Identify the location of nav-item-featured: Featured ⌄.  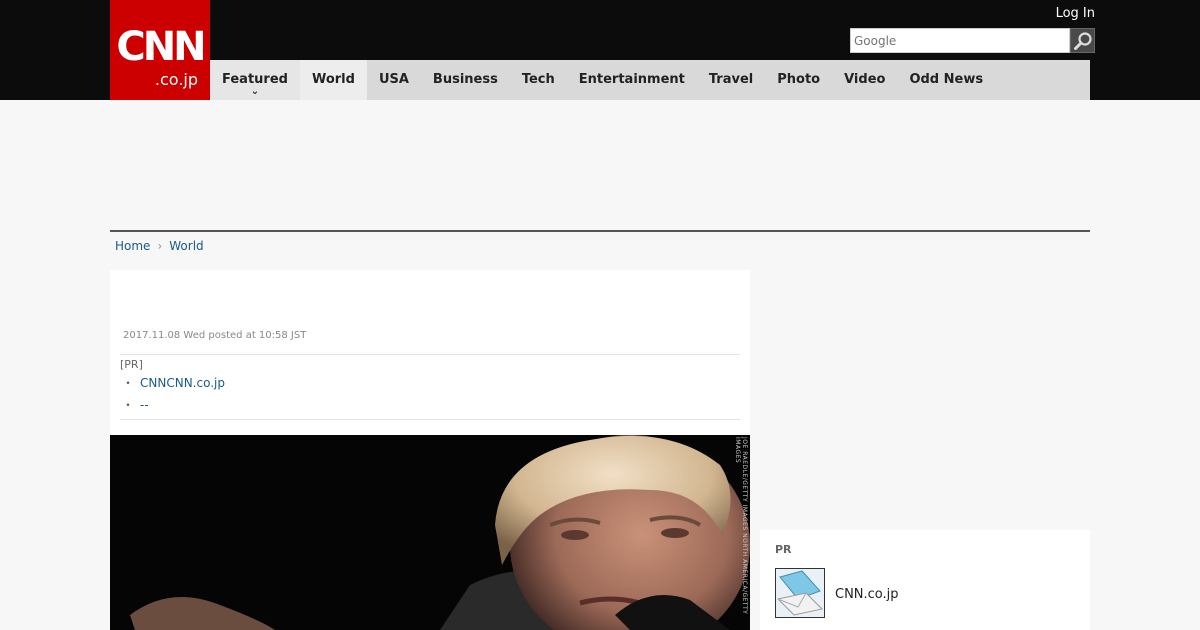
(255, 80).